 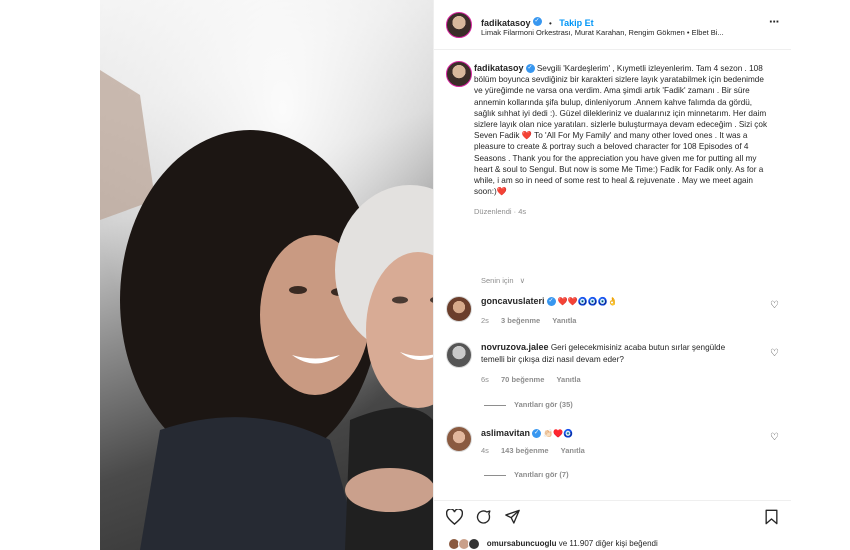 What do you see at coordinates (774, 21) in the screenshot?
I see `more-options-icon: ···` at bounding box center [774, 21].